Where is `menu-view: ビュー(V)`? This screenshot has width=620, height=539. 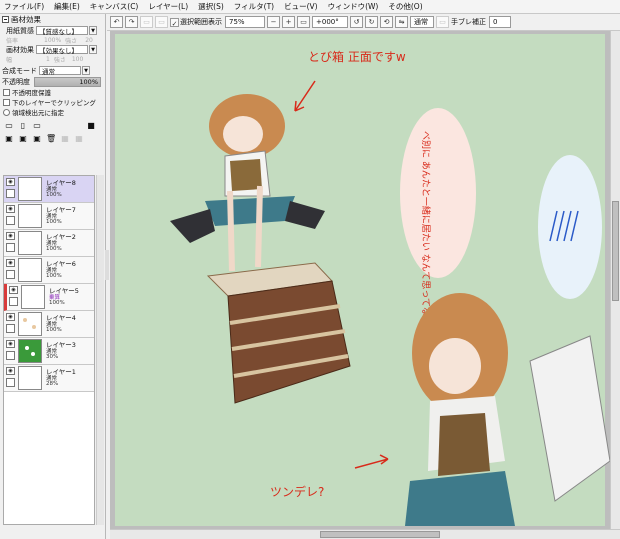
menu-view: ビュー(V) is located at coordinates (300, 6).